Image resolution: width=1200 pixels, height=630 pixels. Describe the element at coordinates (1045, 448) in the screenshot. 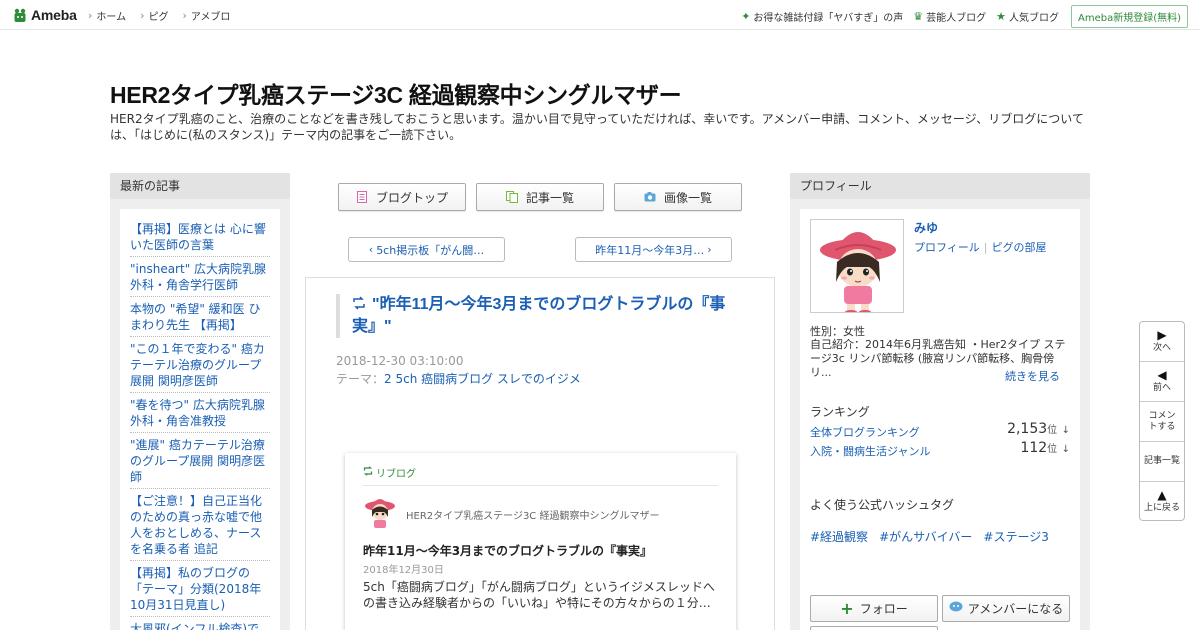

I see `ranking-genre-value: 112位 ↓` at that location.